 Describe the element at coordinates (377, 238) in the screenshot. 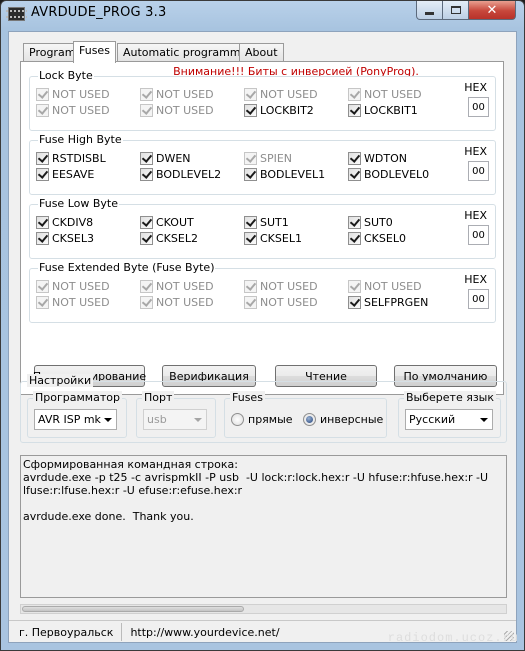

I see `fuse-bit-checkbox: CKSEL0` at that location.